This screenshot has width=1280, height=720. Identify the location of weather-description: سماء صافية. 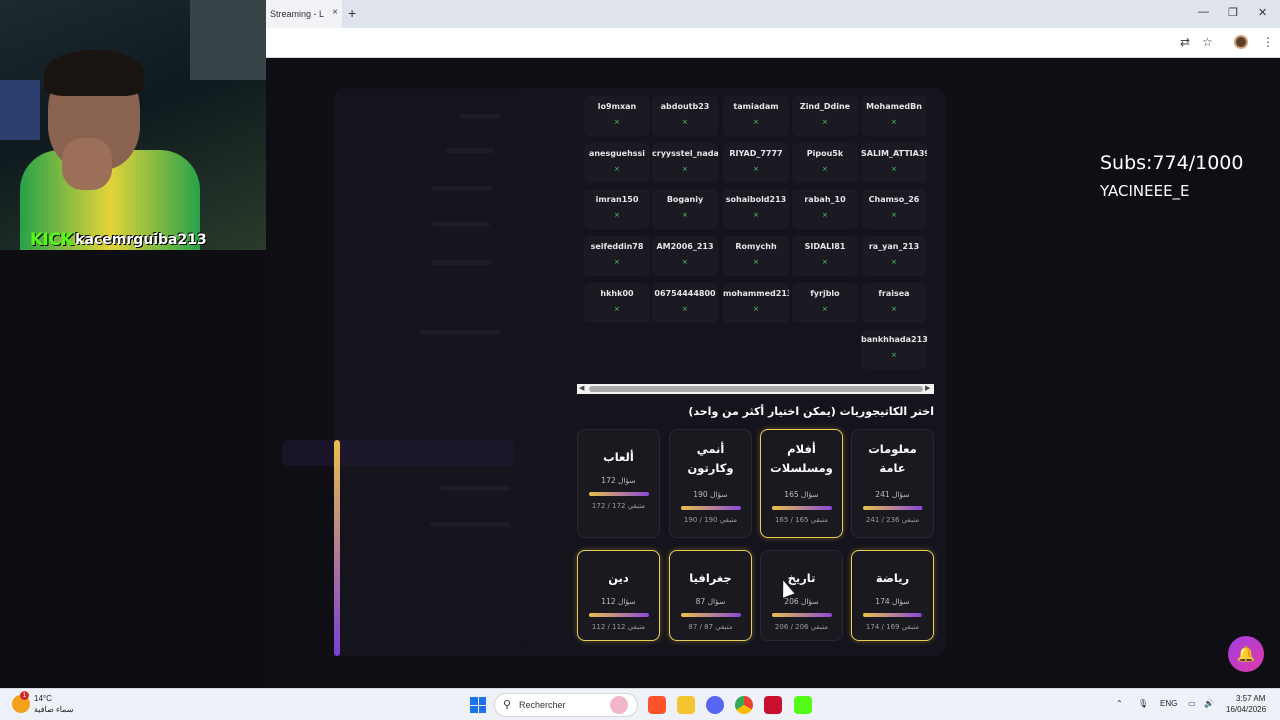
(54, 709).